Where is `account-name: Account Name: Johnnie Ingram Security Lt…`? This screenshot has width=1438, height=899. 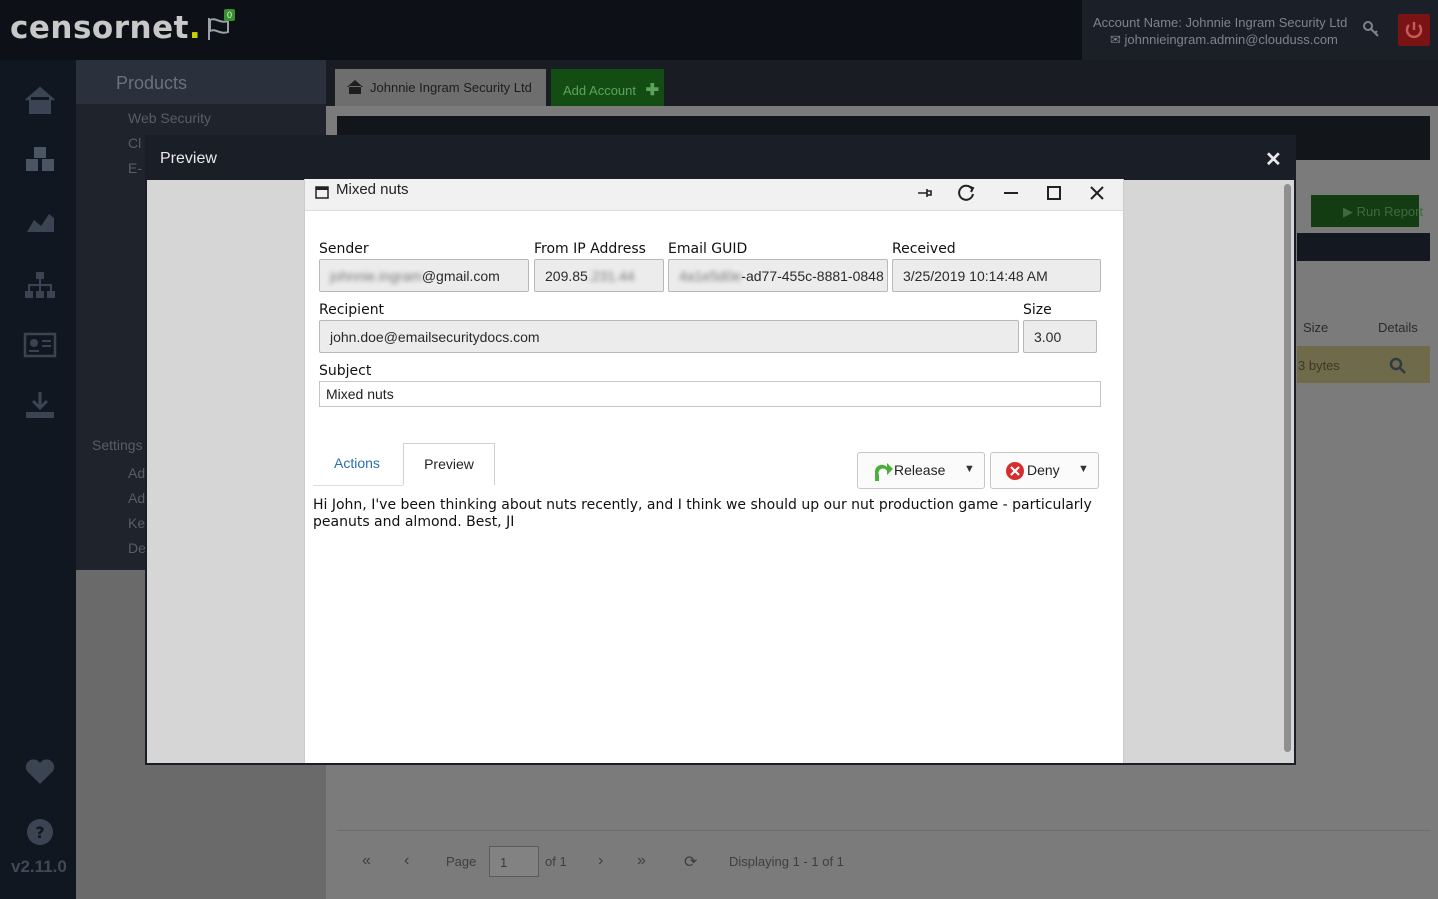
account-name: Account Name: Johnnie Ingram Security Lt… is located at coordinates (1220, 22).